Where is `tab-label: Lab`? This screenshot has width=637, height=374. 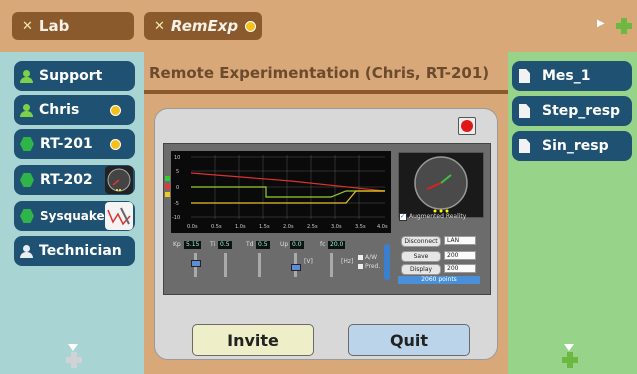 tab-label: Lab is located at coordinates (54, 26).